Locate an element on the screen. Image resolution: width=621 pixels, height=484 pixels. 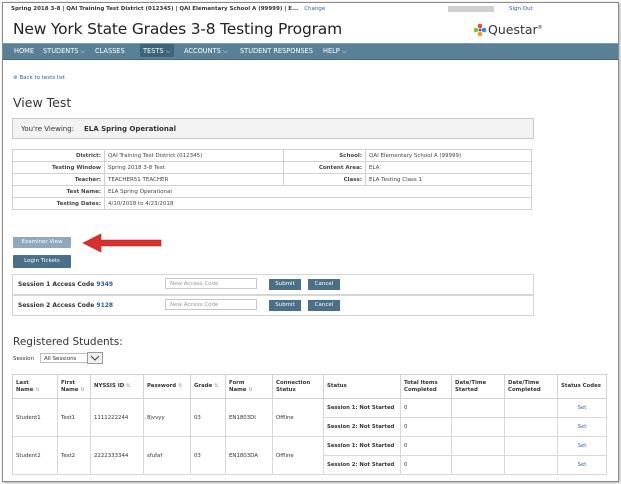
col-nysis-id: NYSSIS ID ⇅ is located at coordinates (117, 386).